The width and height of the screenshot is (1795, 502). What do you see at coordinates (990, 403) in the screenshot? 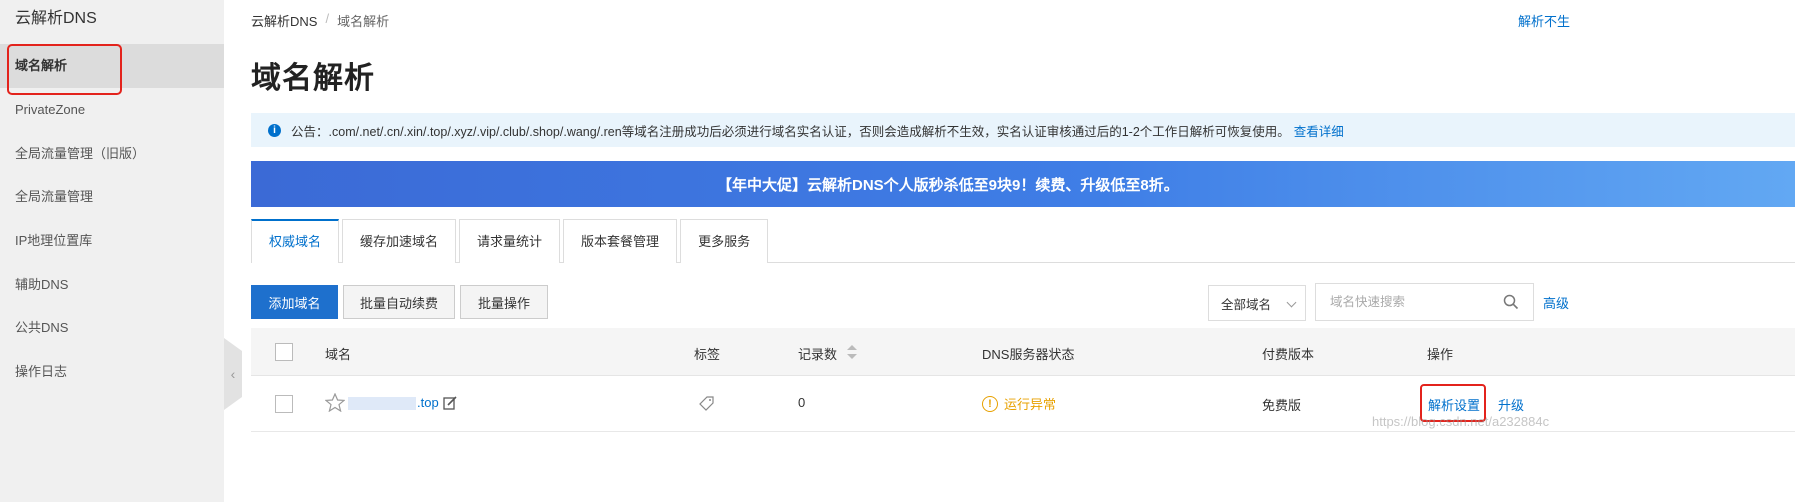
I see `warning-icon: !` at bounding box center [990, 403].